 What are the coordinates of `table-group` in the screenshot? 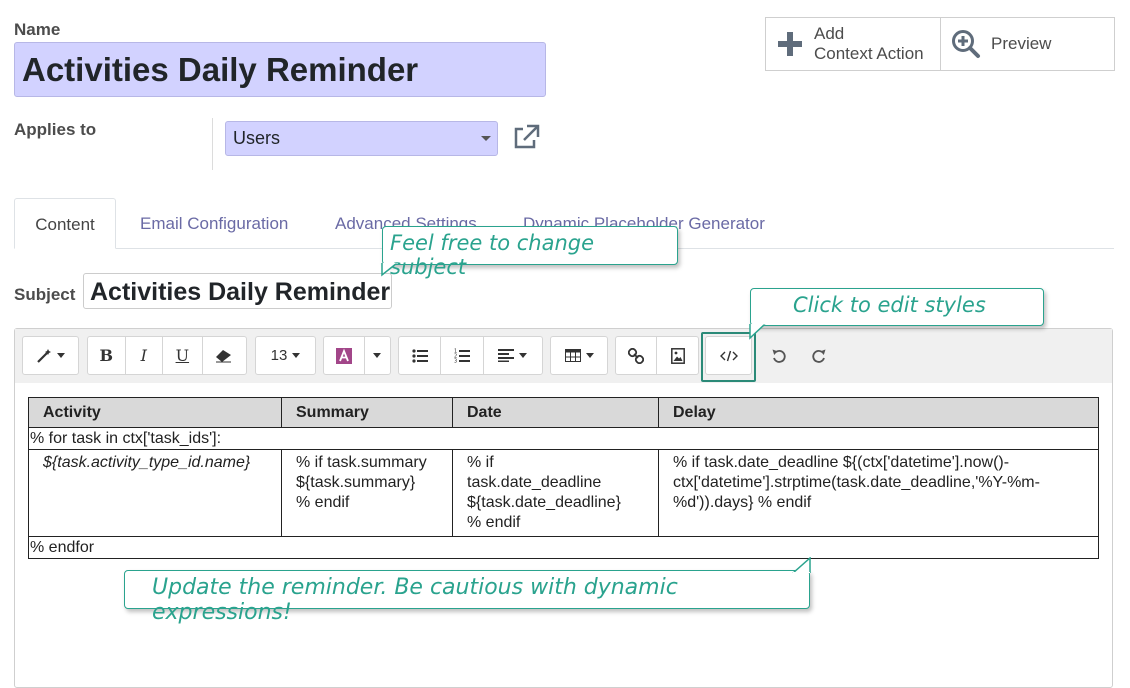 It's located at (579, 355).